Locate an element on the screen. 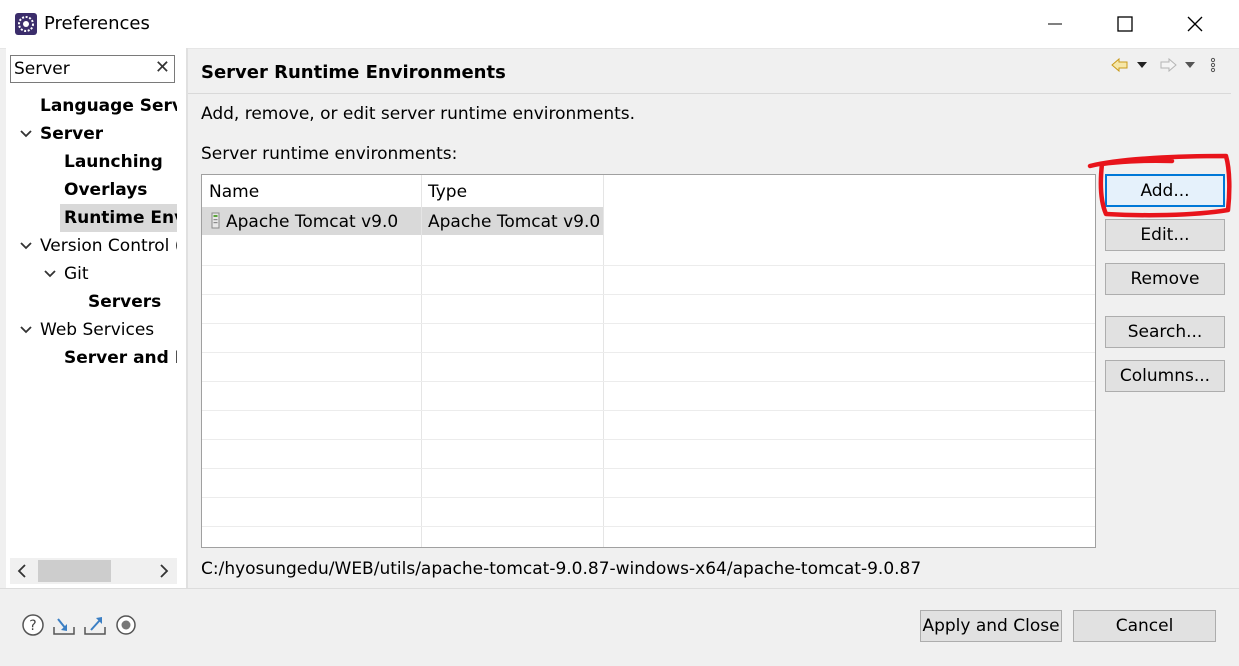  window-title: Preferences is located at coordinates (97, 23).